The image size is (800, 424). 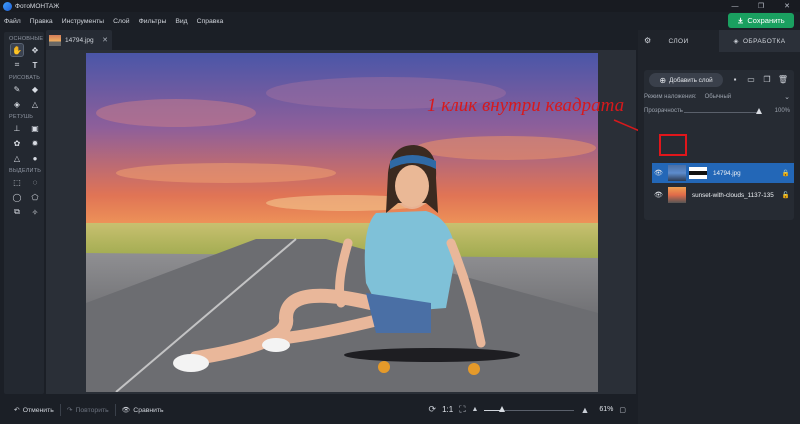 I want to click on magic-lasso-icon: ⧉, so click(x=17, y=212).